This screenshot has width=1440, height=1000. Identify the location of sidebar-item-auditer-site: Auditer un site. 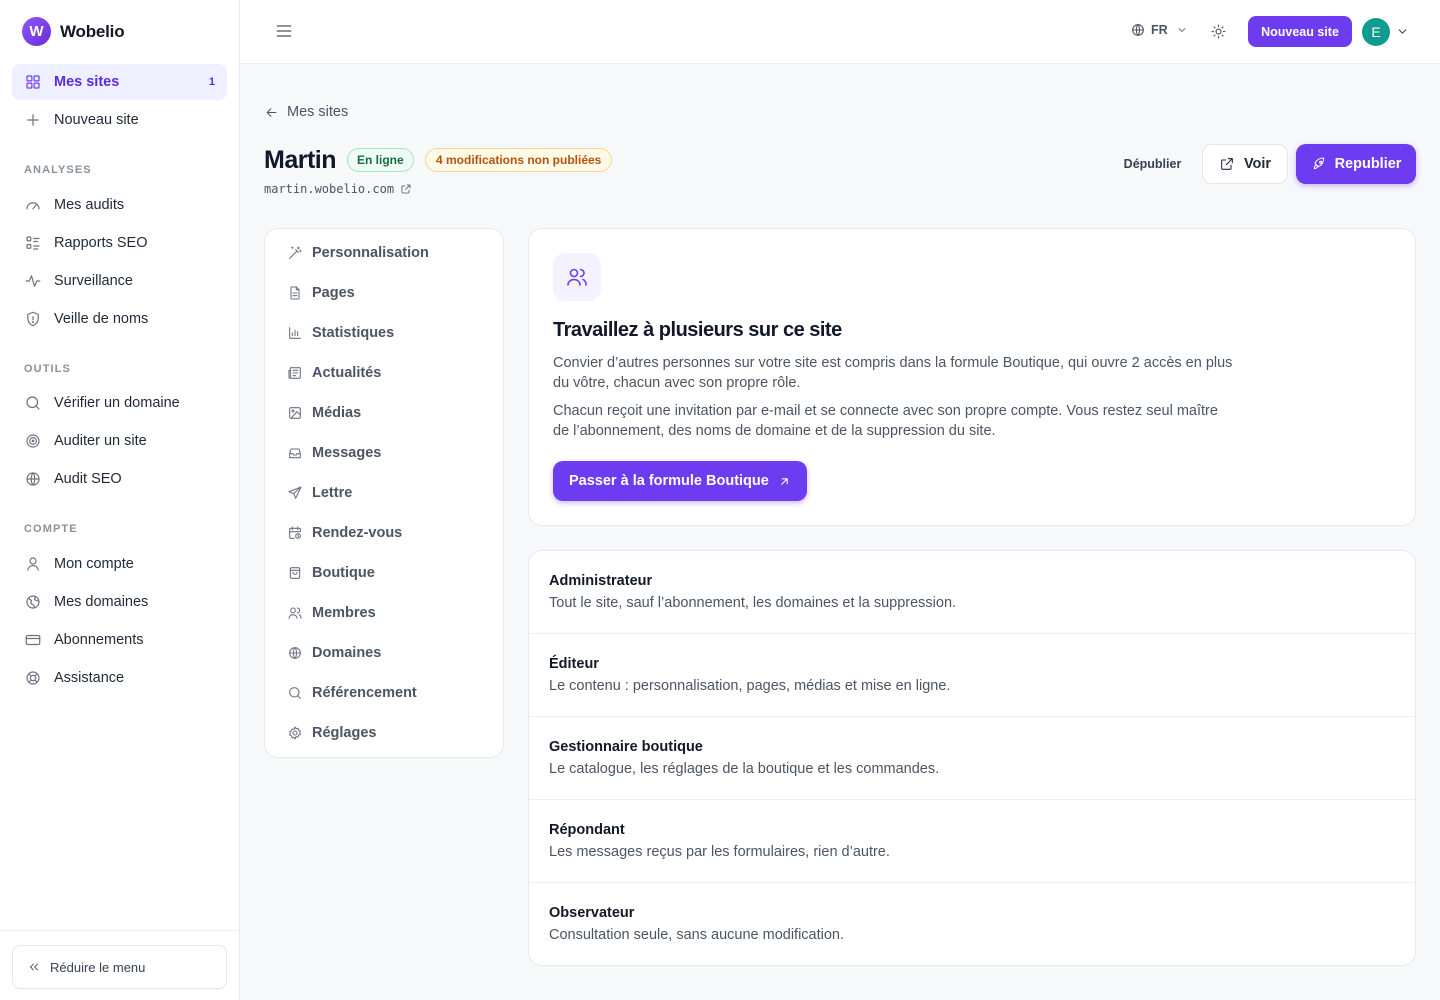
(119, 441).